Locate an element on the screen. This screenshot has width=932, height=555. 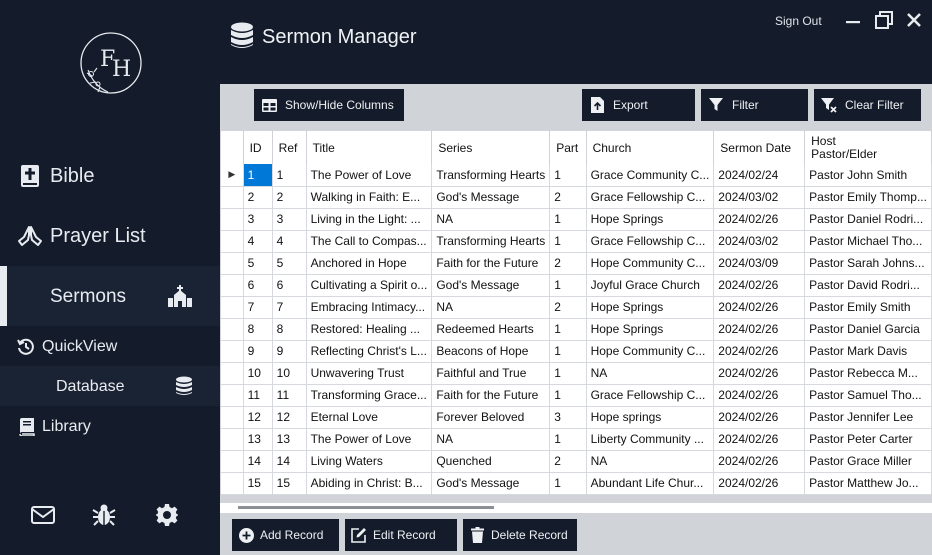
cell-series: Faithful and True is located at coordinates (491, 373).